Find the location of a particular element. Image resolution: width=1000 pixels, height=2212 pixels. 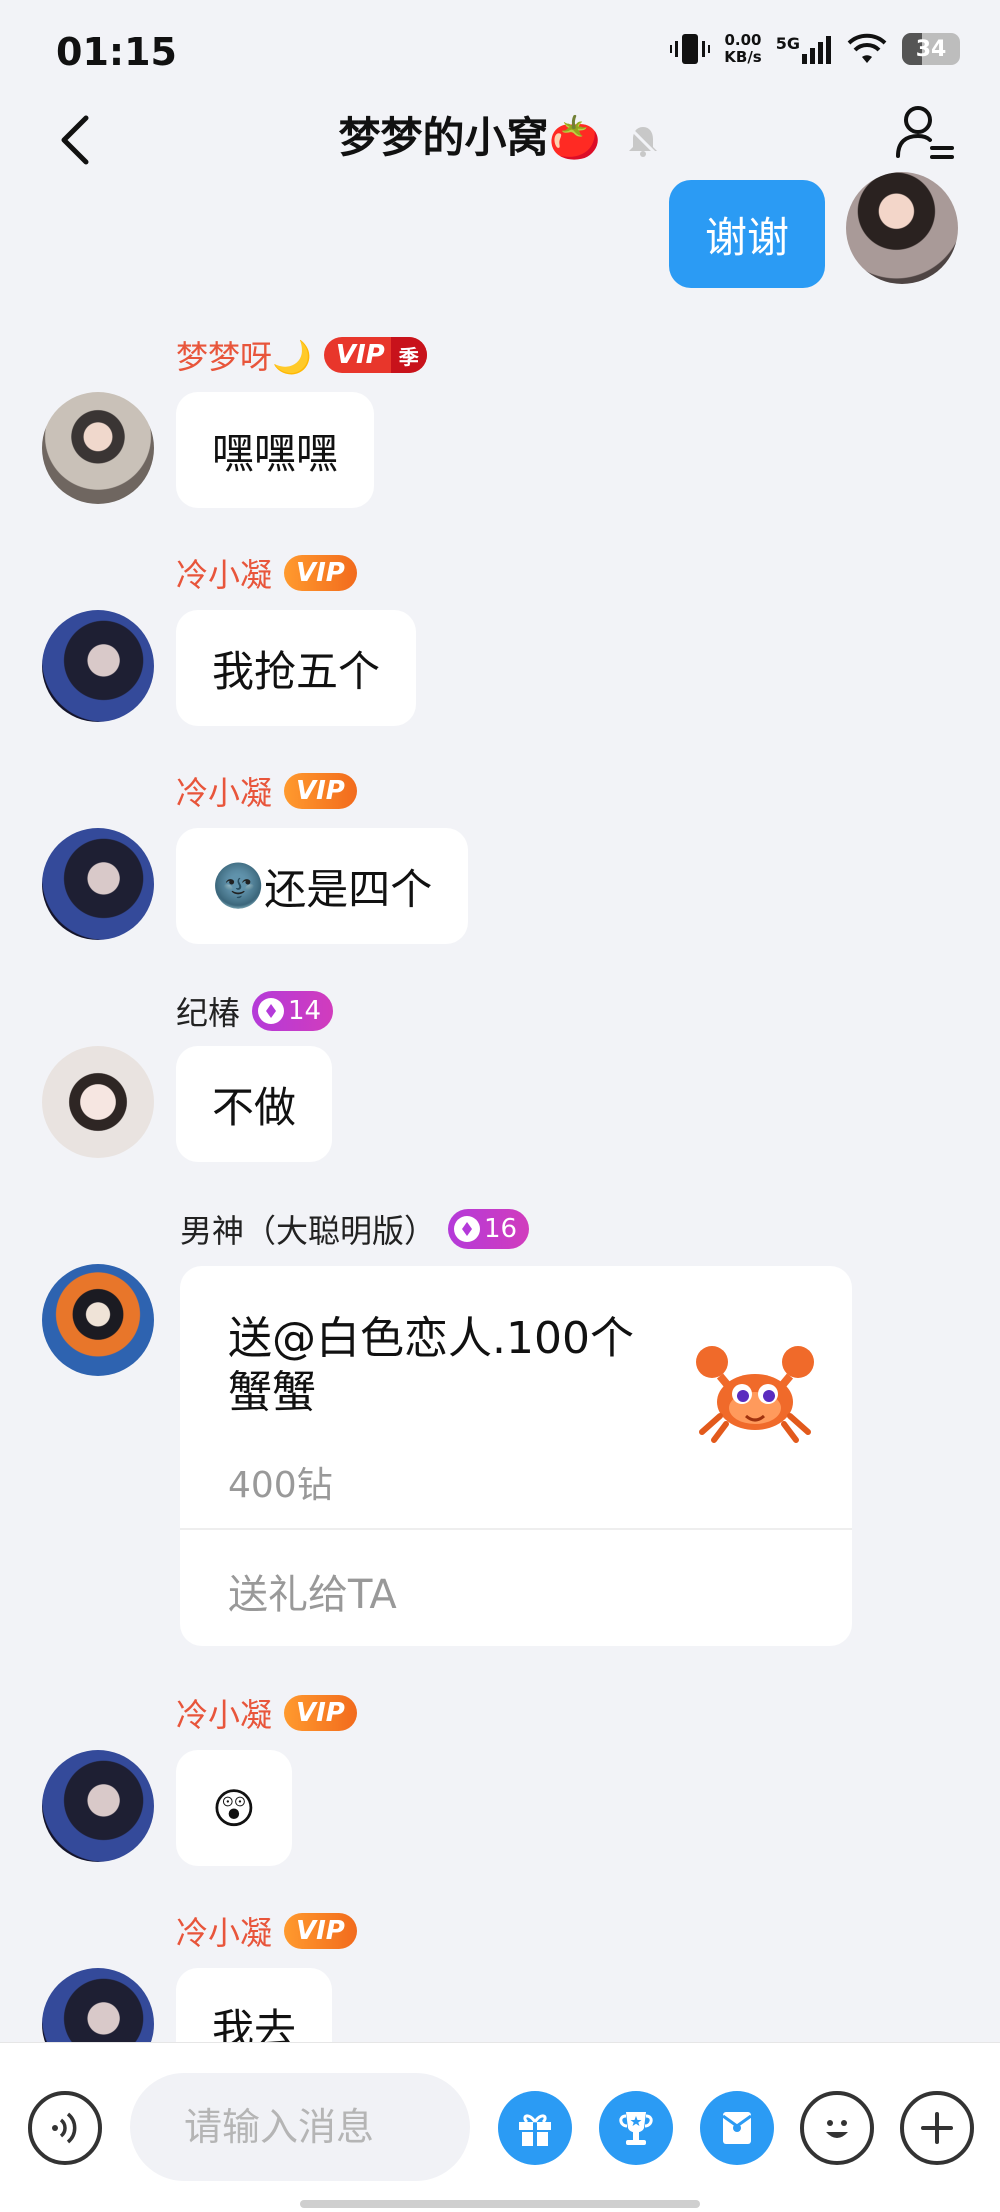

divider is located at coordinates (516, 1529).